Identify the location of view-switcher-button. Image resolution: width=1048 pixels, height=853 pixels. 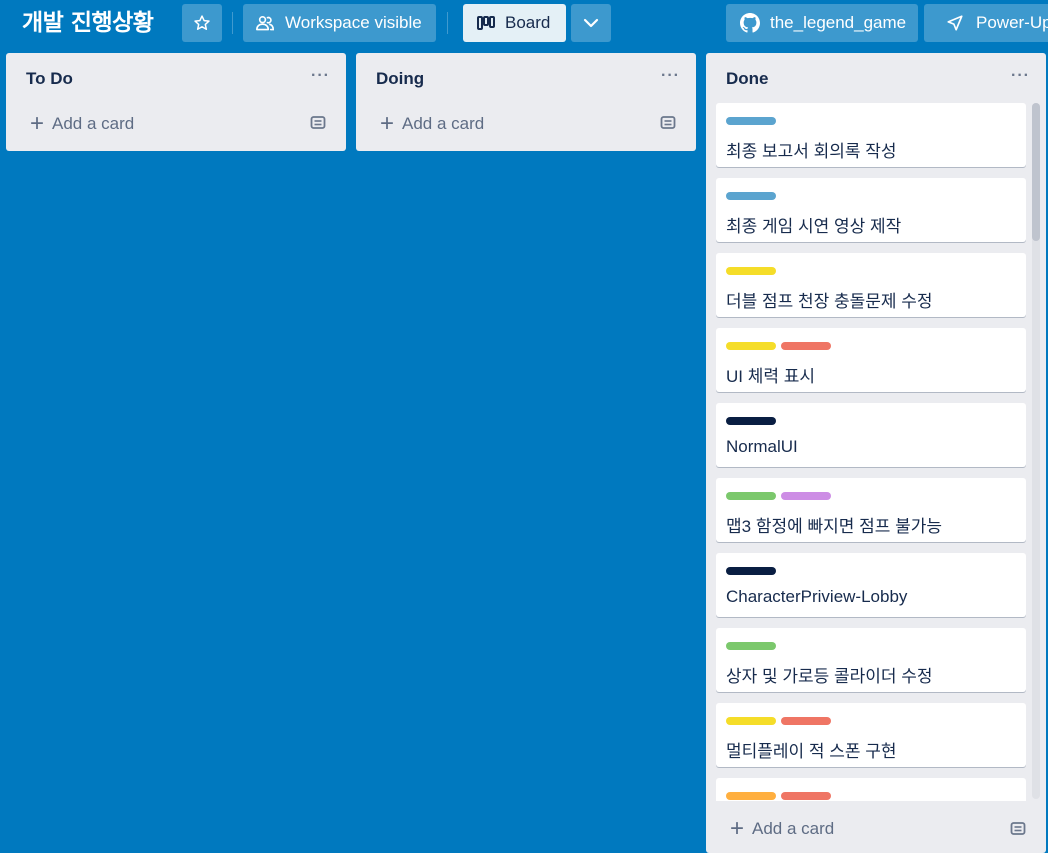
(591, 23).